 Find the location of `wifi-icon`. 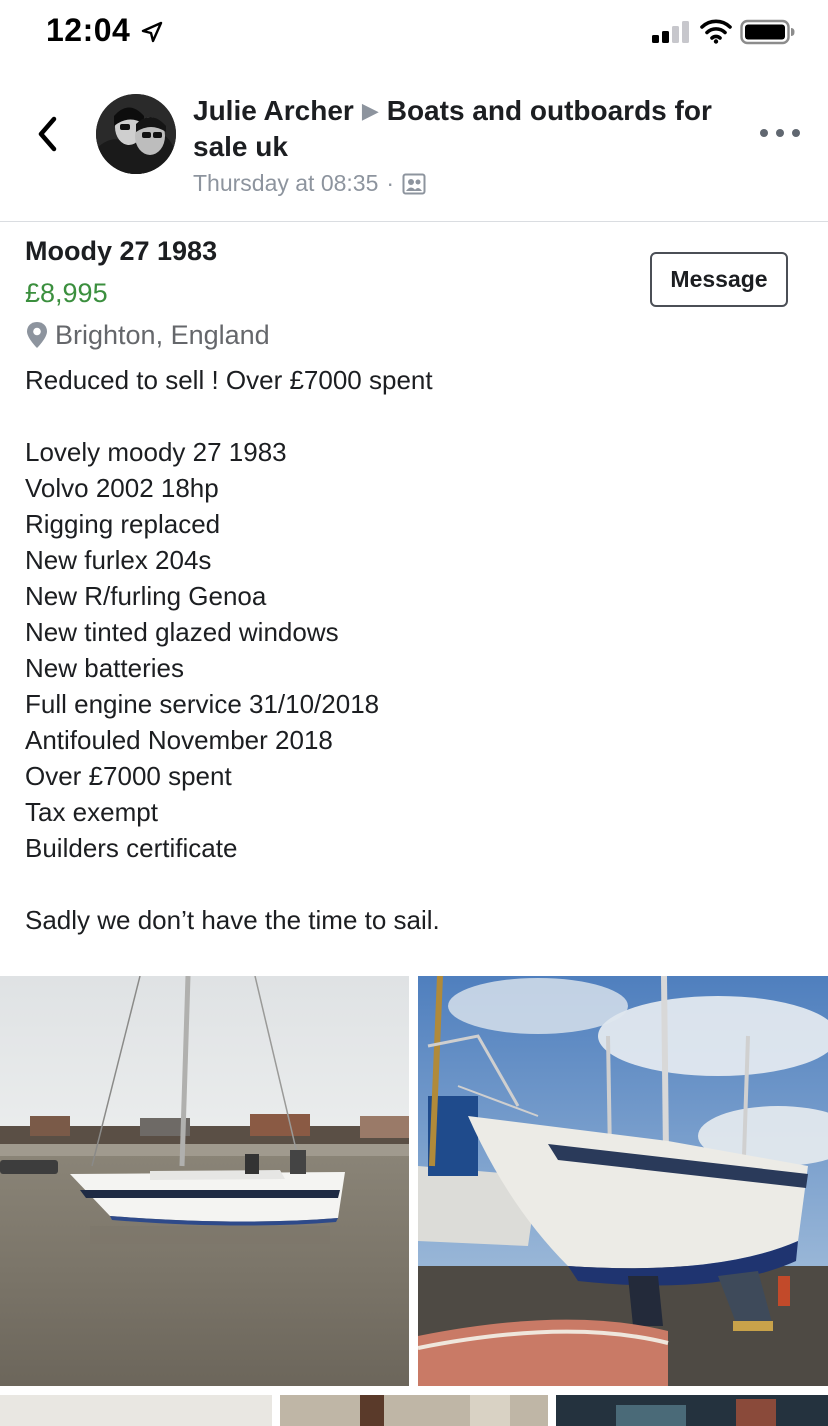

wifi-icon is located at coordinates (716, 31).